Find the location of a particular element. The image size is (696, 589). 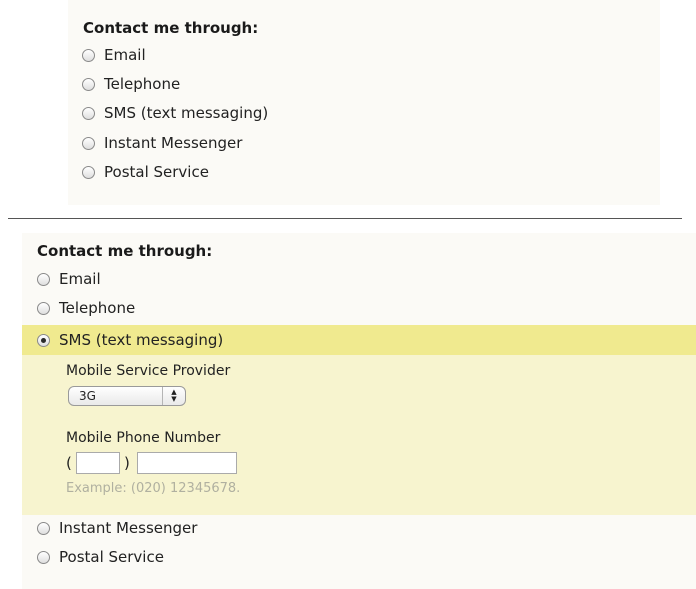

radio-option-im-after: Instant Messenger is located at coordinates (117, 528).